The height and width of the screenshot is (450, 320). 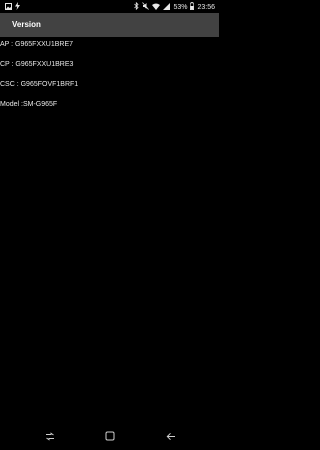 I want to click on status-bar-right: 53% 23:56, so click(x=174, y=6).